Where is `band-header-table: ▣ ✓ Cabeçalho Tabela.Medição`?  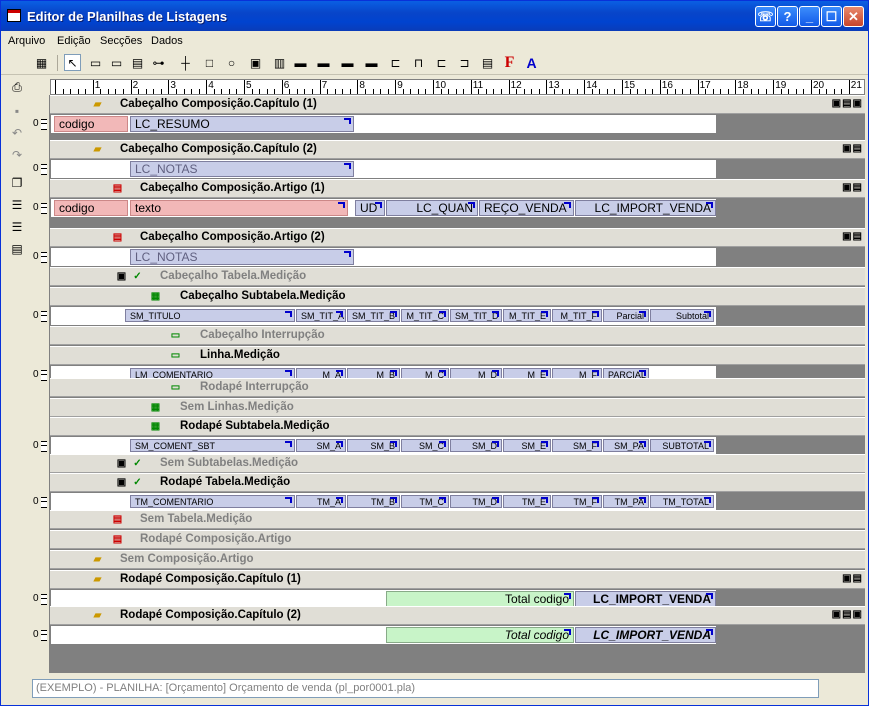 band-header-table: ▣ ✓ Cabeçalho Tabela.Medição is located at coordinates (457, 276).